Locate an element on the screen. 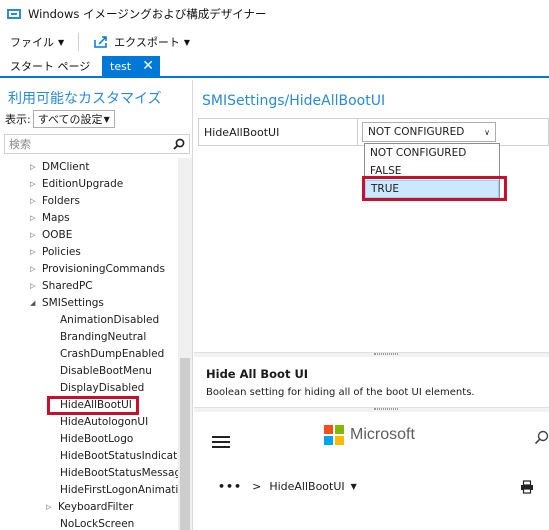 This screenshot has width=549, height=530. tree-item-label: HideBootLogo is located at coordinates (97, 438).